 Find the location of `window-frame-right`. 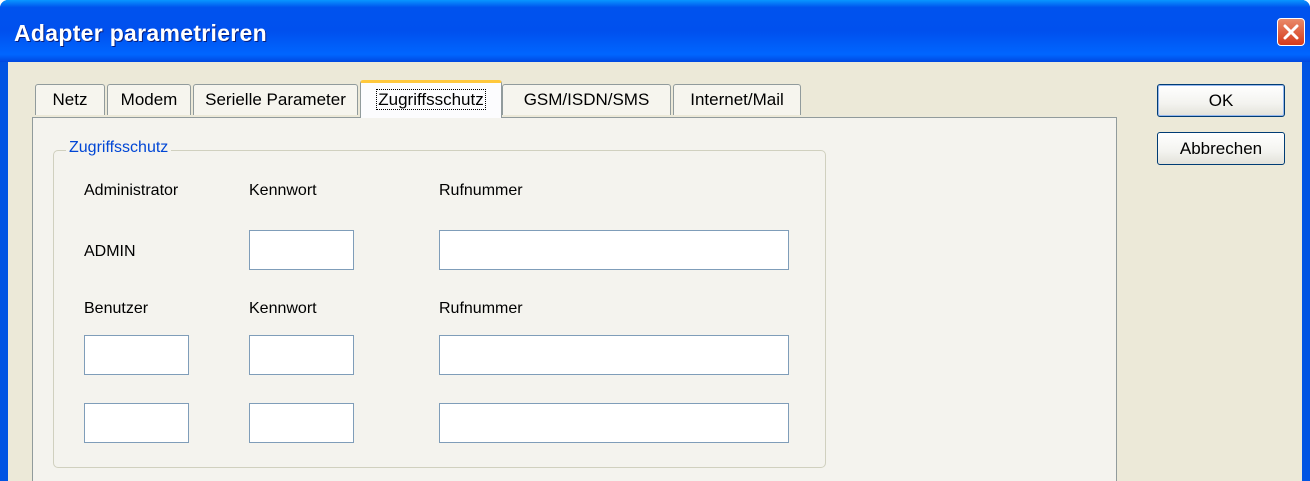

window-frame-right is located at coordinates (1306, 271).